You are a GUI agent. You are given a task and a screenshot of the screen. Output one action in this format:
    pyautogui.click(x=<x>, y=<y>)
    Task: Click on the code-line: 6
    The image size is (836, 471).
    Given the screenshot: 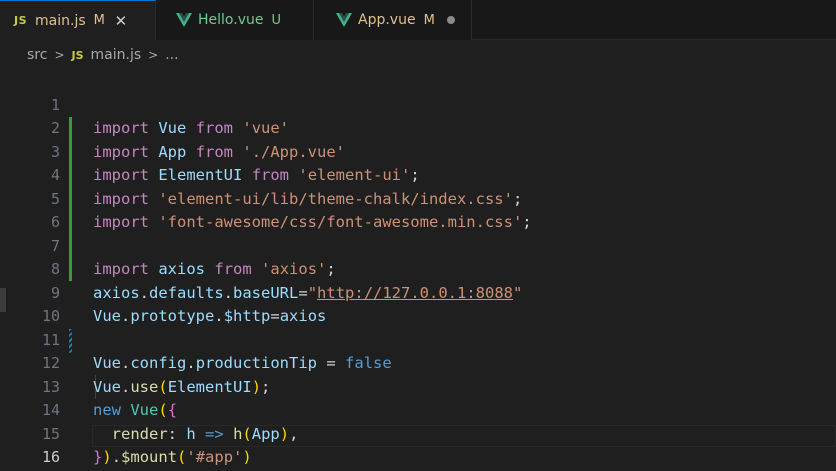 What is the action you would take?
    pyautogui.click(x=418, y=209)
    